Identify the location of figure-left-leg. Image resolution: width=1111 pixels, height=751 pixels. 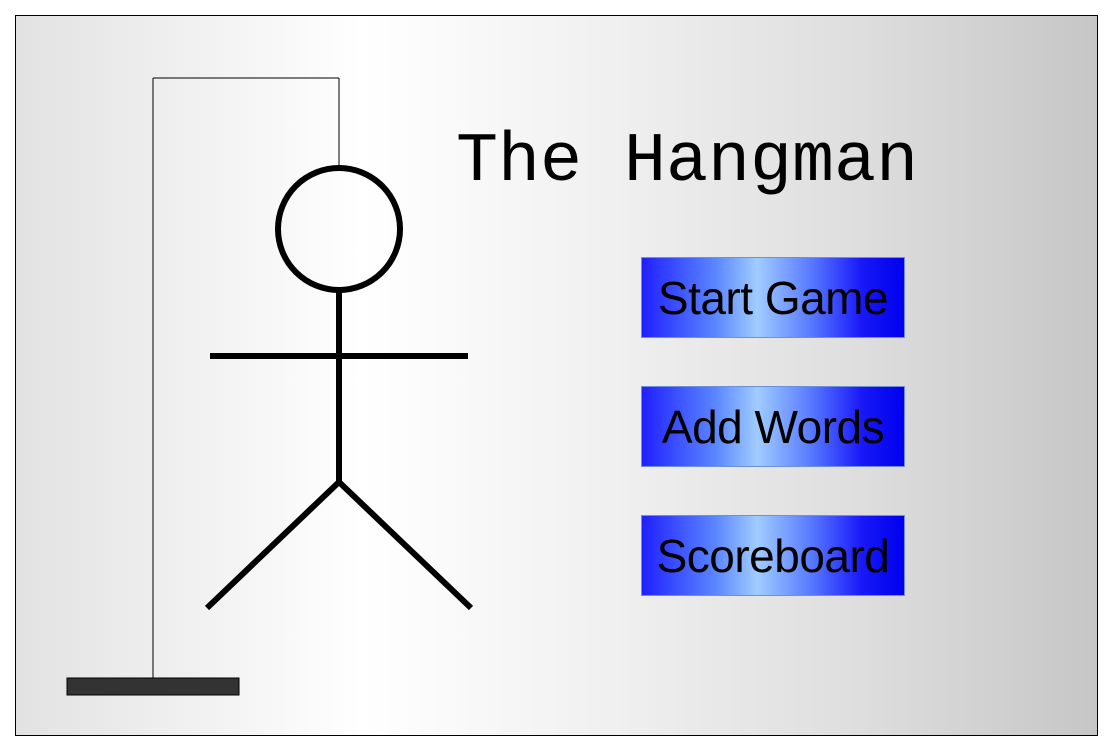
(273, 545).